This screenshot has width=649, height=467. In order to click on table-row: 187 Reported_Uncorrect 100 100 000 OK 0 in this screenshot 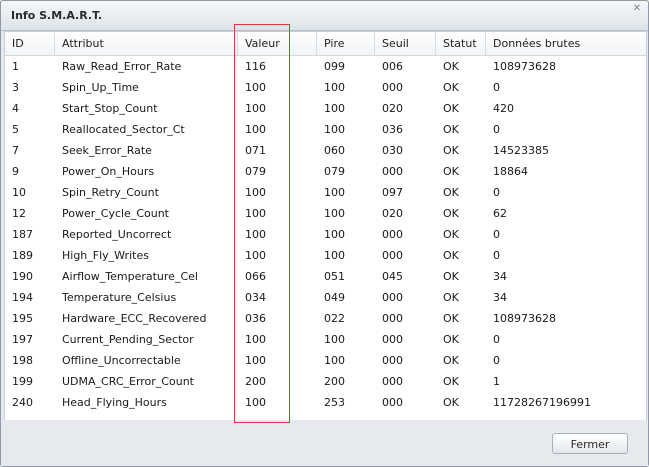, I will do `click(325, 234)`.